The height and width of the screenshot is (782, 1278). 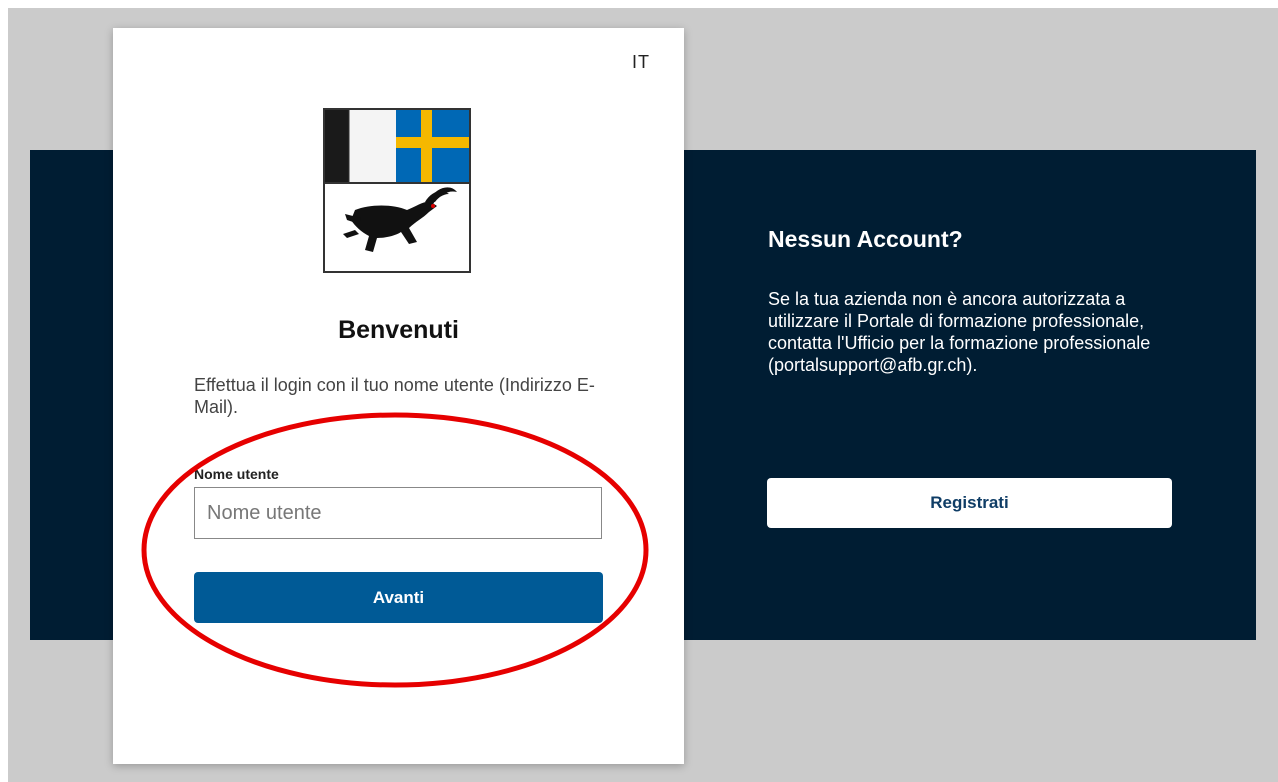 What do you see at coordinates (236, 474) in the screenshot?
I see `username-label: Nome utente` at bounding box center [236, 474].